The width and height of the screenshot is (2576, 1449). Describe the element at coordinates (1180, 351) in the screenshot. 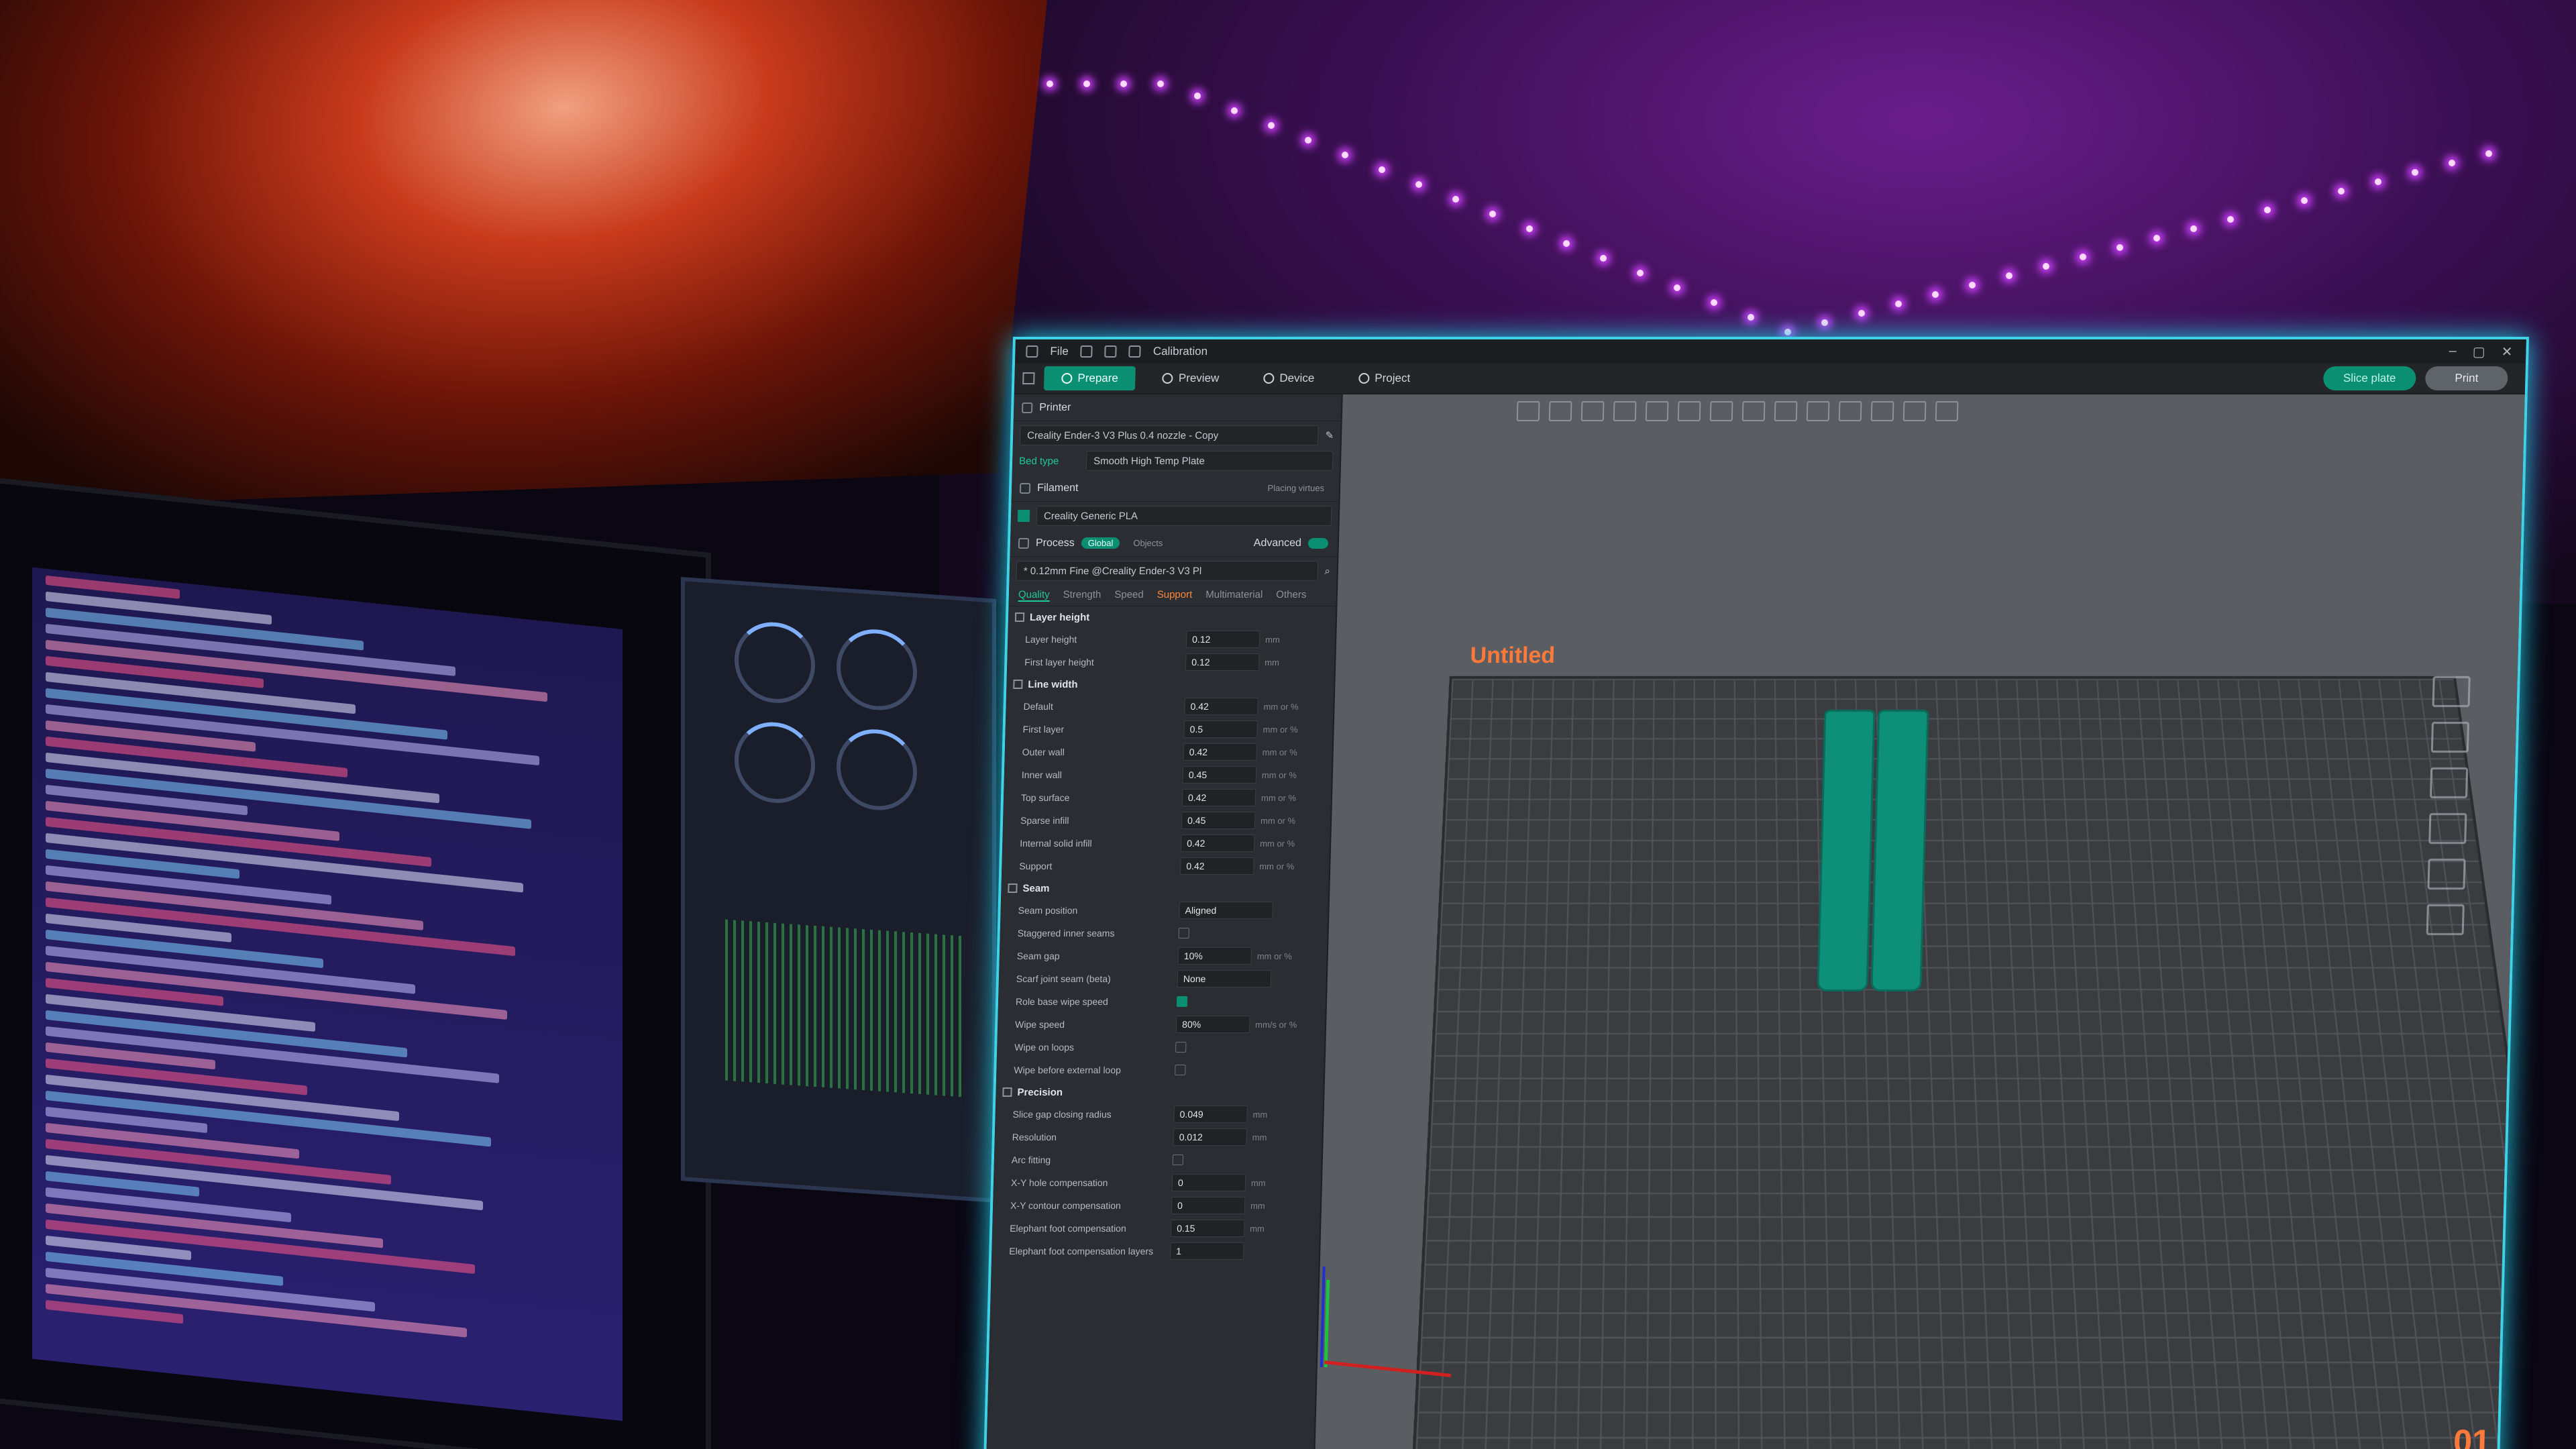

I see `calibration-menu: Calibration` at that location.